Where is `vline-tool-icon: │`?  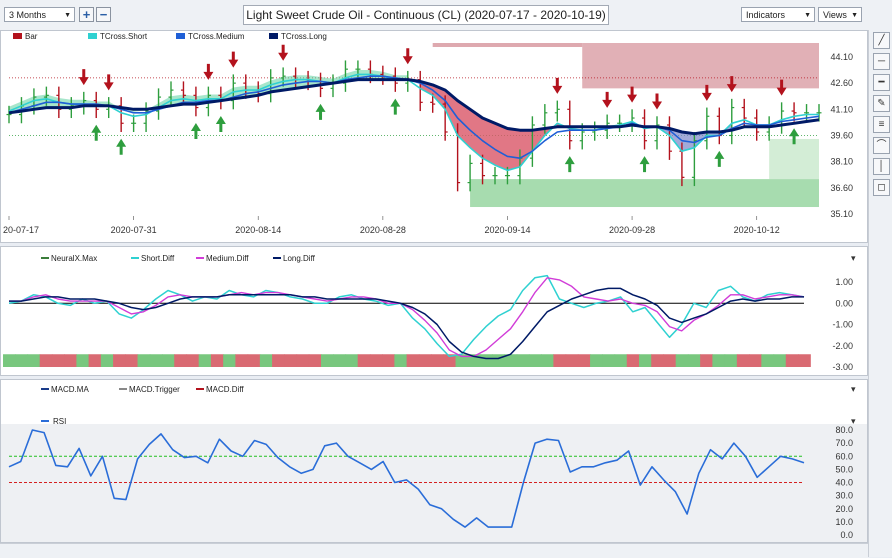 vline-tool-icon: │ is located at coordinates (881, 166).